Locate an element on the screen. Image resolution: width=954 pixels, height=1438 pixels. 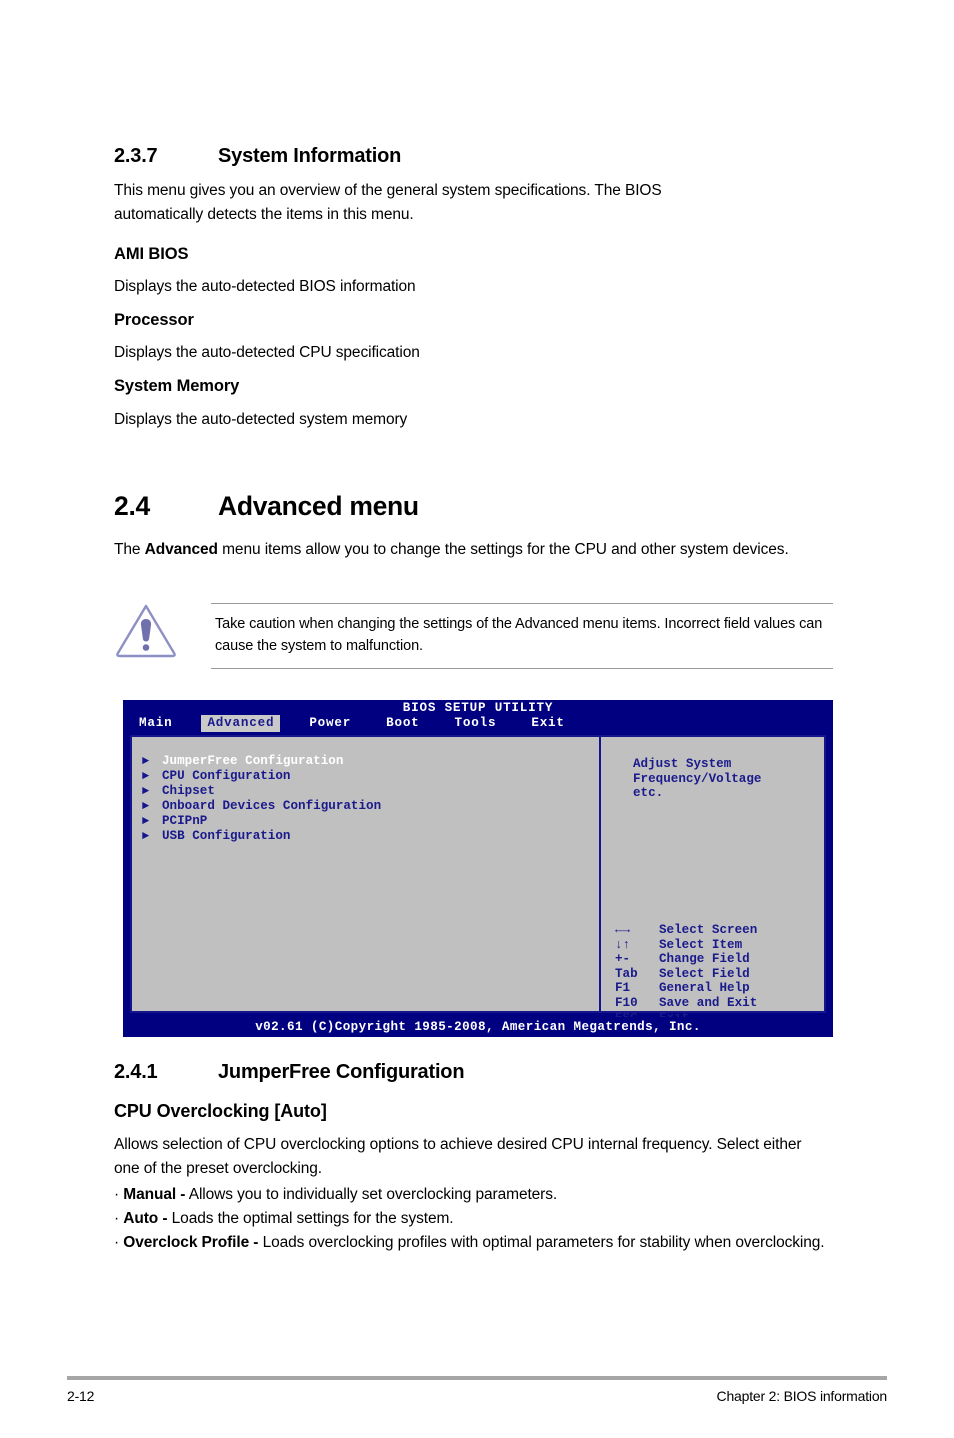
heading-2-3-7-number: 2.3.7 is located at coordinates (136, 156).